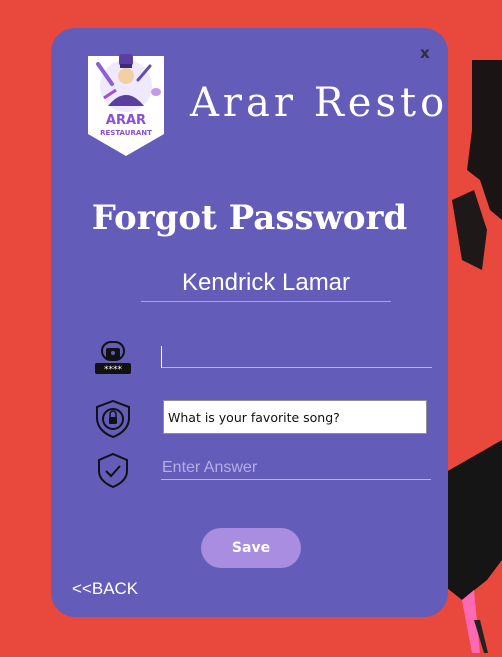 The width and height of the screenshot is (502, 657). What do you see at coordinates (296, 468) in the screenshot?
I see `security-answer-input` at bounding box center [296, 468].